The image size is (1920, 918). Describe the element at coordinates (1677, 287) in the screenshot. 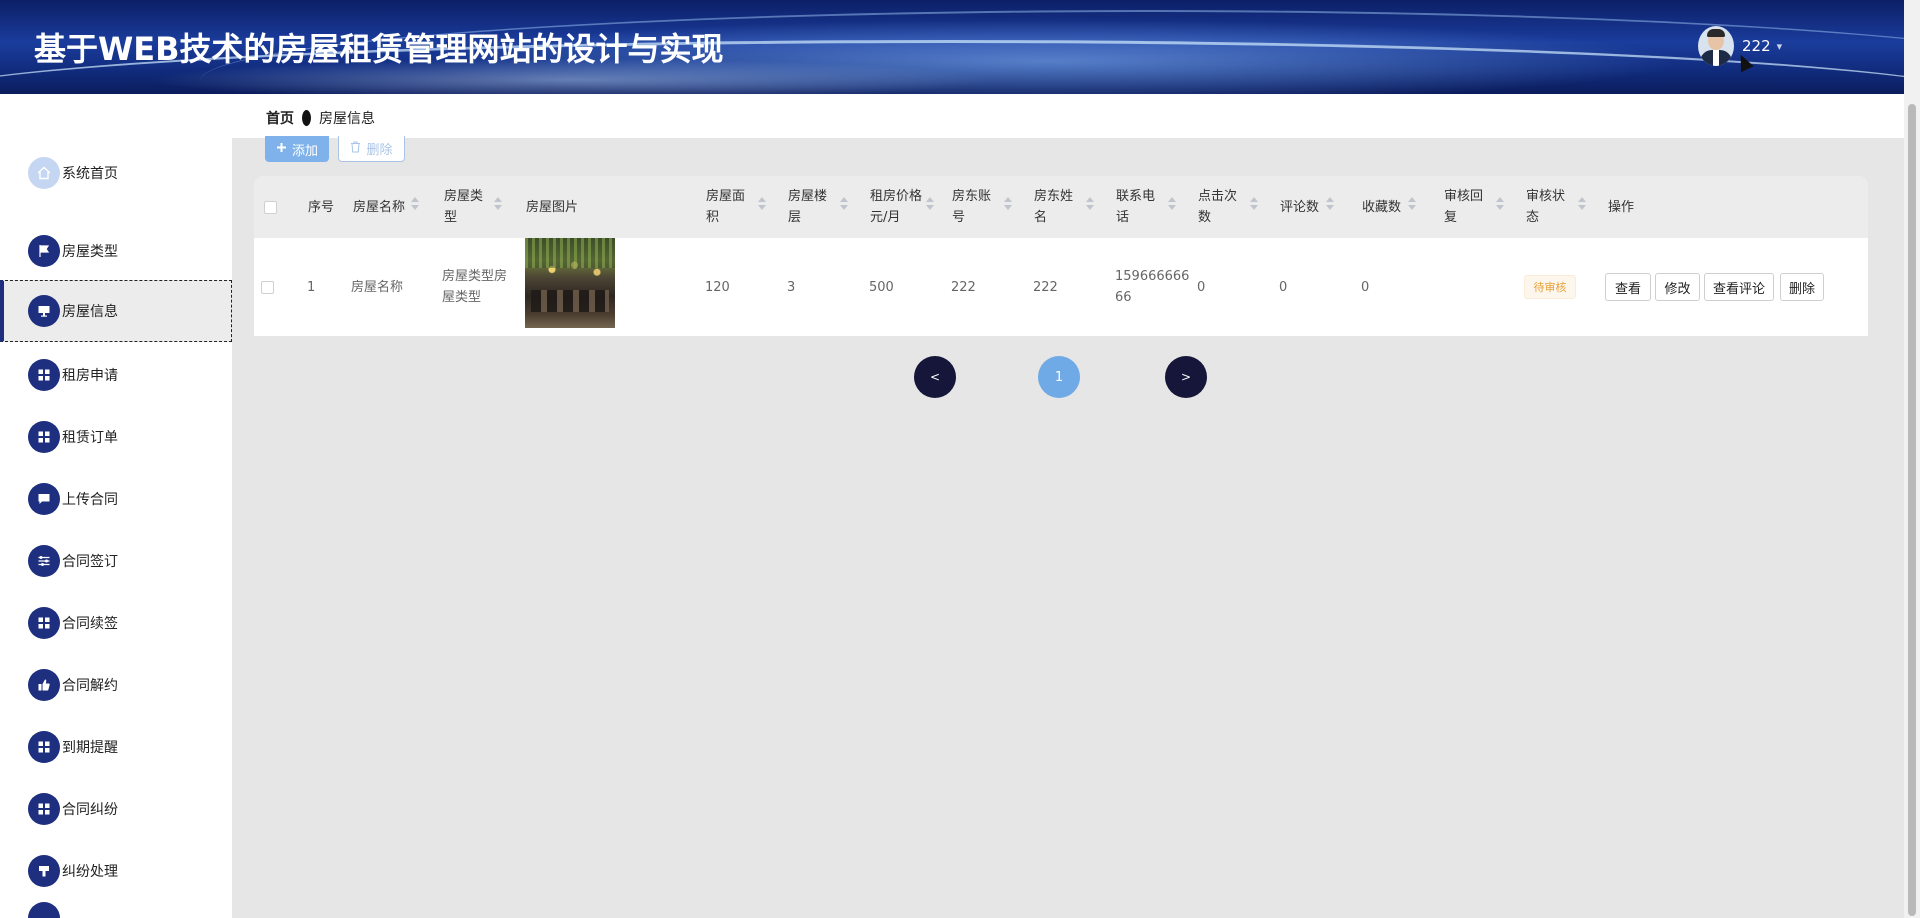

I see `edit-button: 修改` at that location.